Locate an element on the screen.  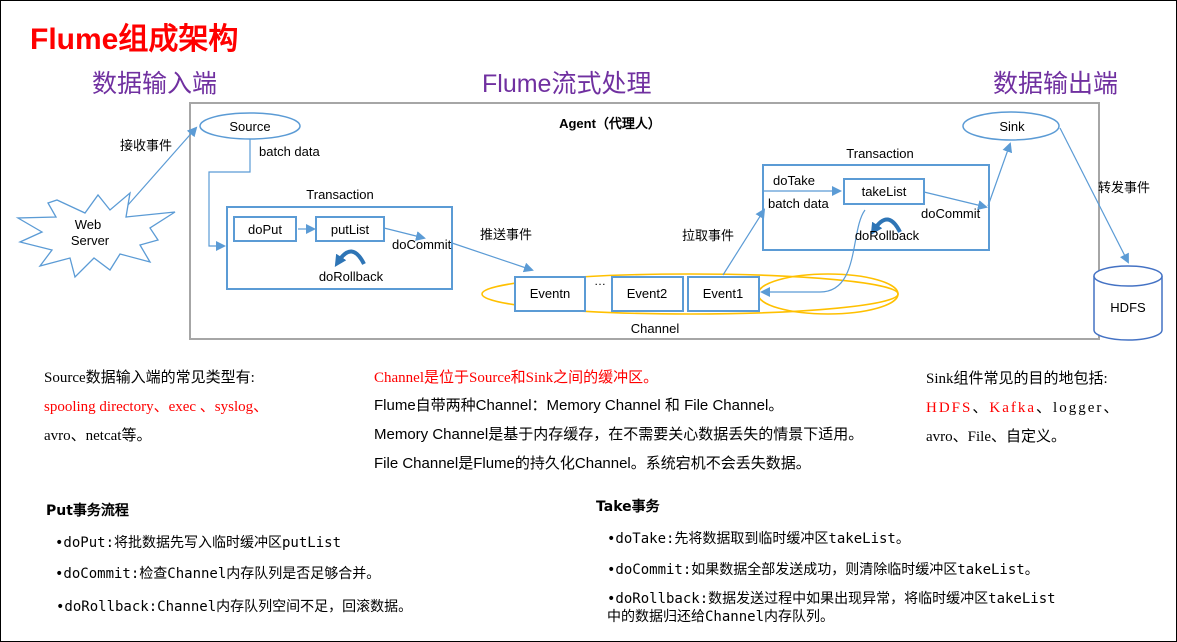
sink-dest-sep: 、 is located at coordinates (981, 408).